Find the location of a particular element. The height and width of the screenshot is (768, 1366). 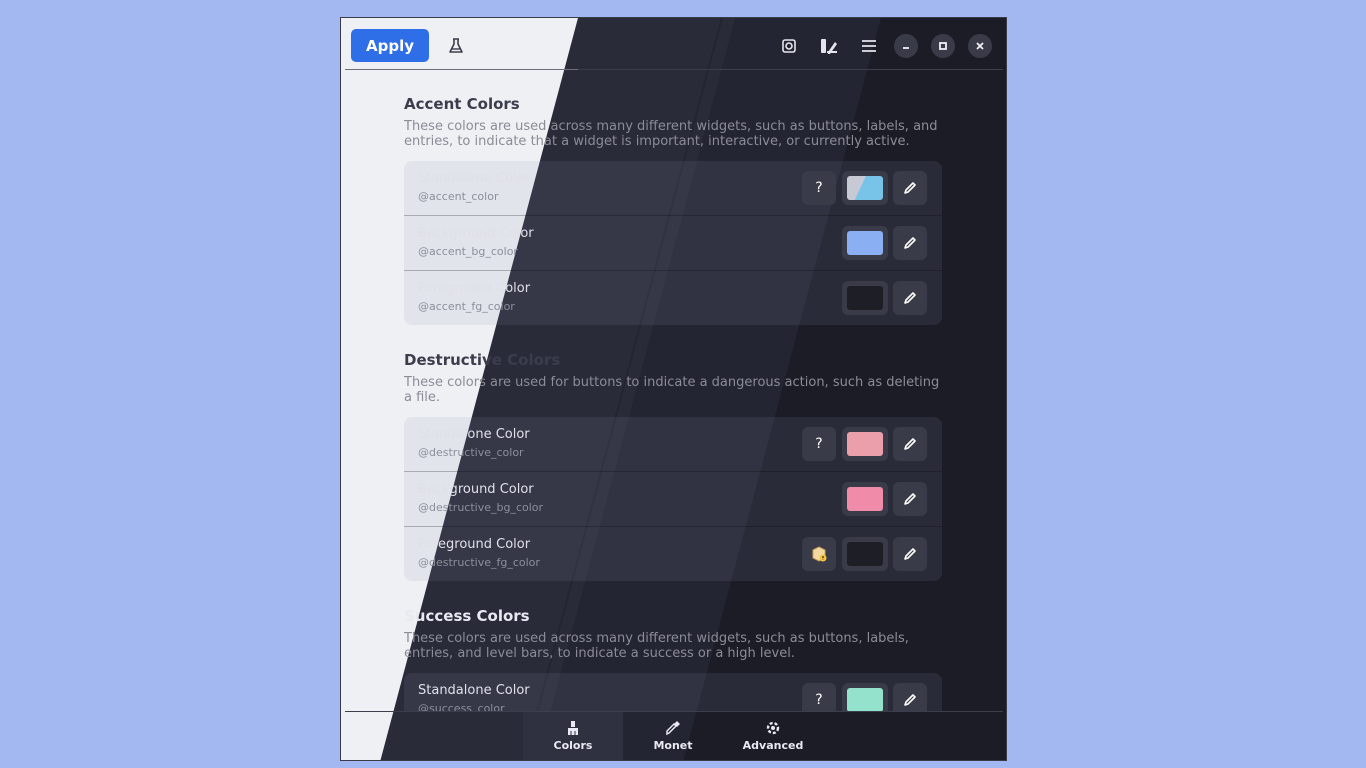

tab-monet: Monet is located at coordinates (673, 736).